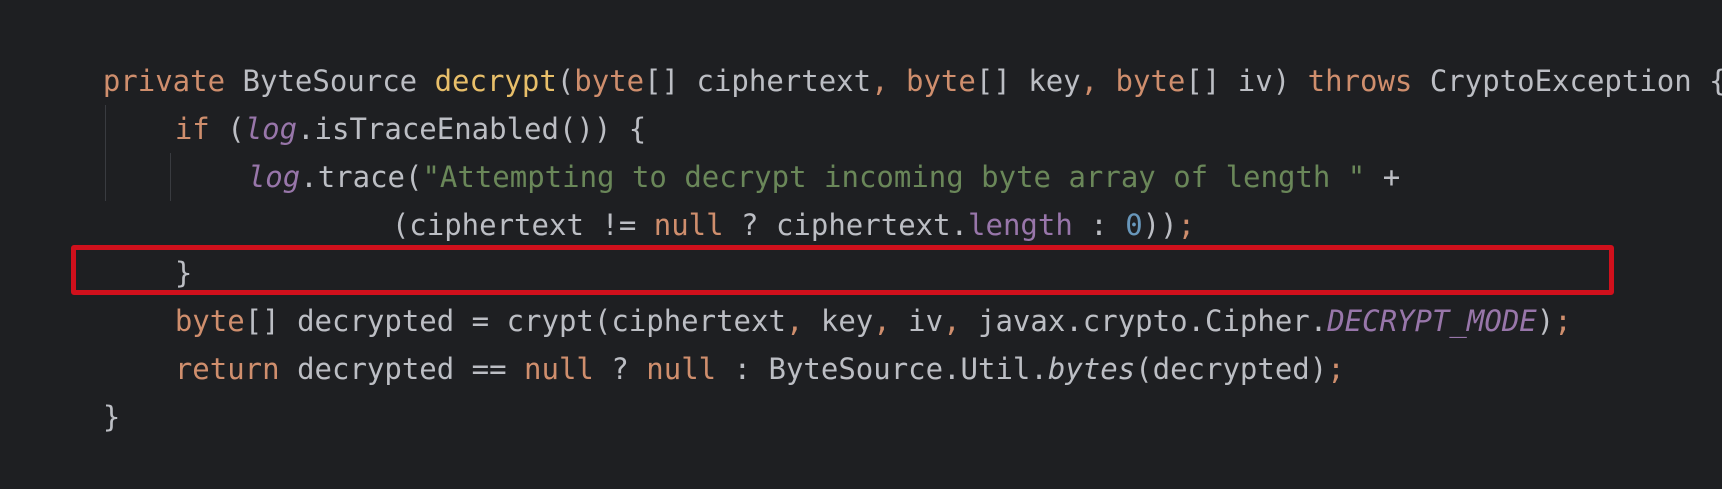 The height and width of the screenshot is (489, 1722). Describe the element at coordinates (111, 417) in the screenshot. I see `brace-token: }` at that location.